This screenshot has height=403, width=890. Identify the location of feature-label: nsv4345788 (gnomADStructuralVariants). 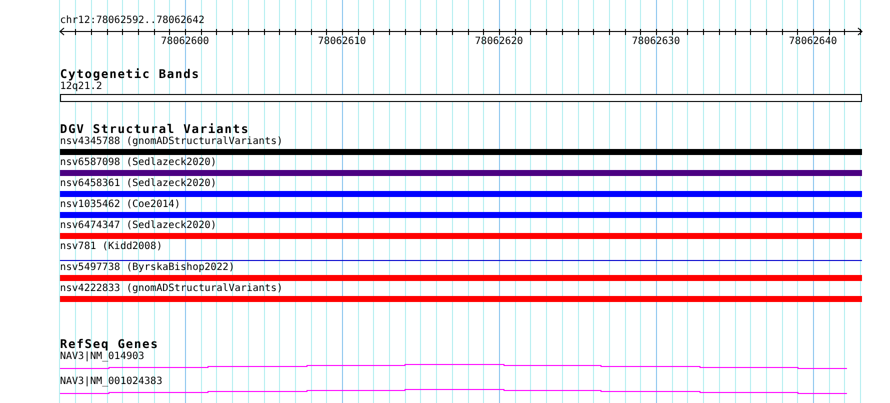
(171, 142).